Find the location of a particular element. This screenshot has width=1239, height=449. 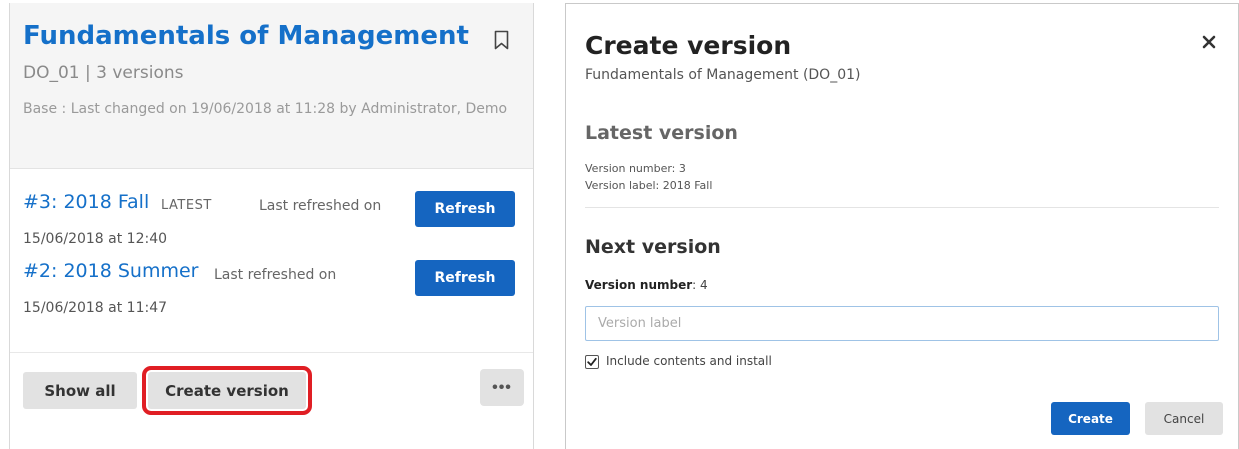

refreshed-date: 15/06/2018 at 11:47 is located at coordinates (95, 308).